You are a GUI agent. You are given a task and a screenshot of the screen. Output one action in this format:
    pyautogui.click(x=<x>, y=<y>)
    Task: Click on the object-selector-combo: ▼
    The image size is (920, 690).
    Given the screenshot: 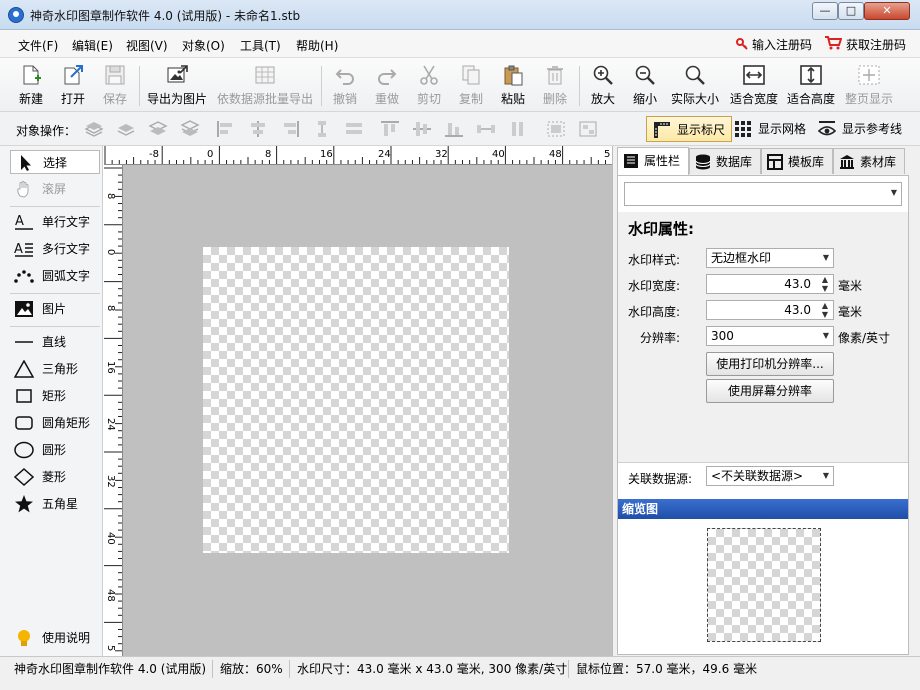 What is the action you would take?
    pyautogui.click(x=763, y=194)
    